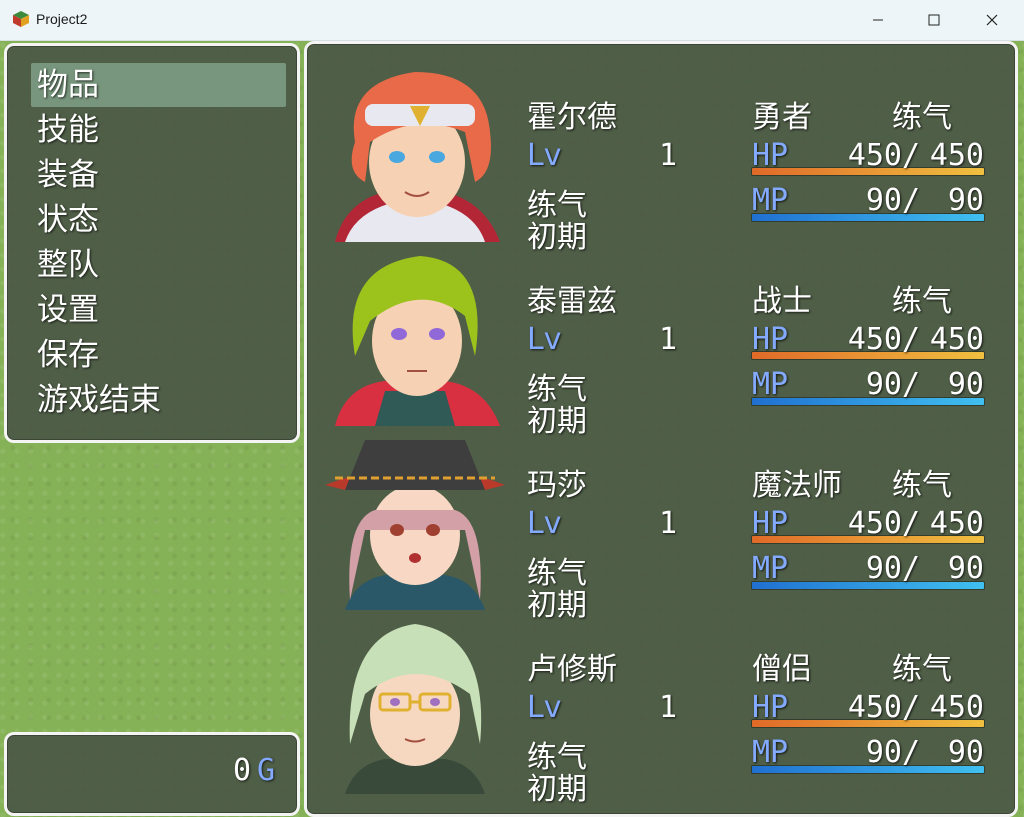  I want to click on actor-class: 战士, so click(782, 301).